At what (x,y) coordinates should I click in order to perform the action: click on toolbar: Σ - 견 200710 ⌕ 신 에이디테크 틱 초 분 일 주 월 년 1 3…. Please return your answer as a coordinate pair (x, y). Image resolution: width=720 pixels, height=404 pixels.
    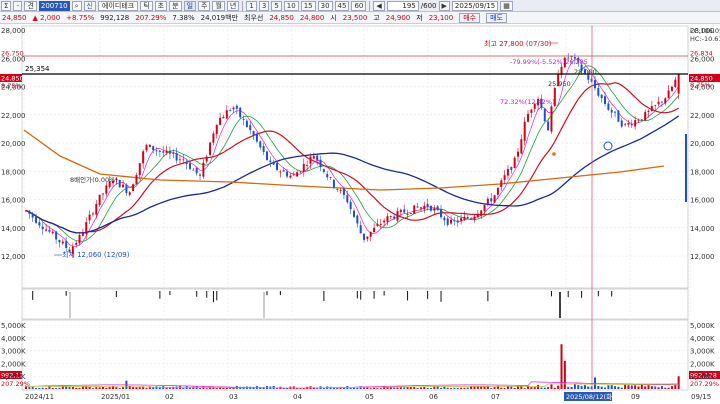
    Looking at the image, I should click on (360, 6).